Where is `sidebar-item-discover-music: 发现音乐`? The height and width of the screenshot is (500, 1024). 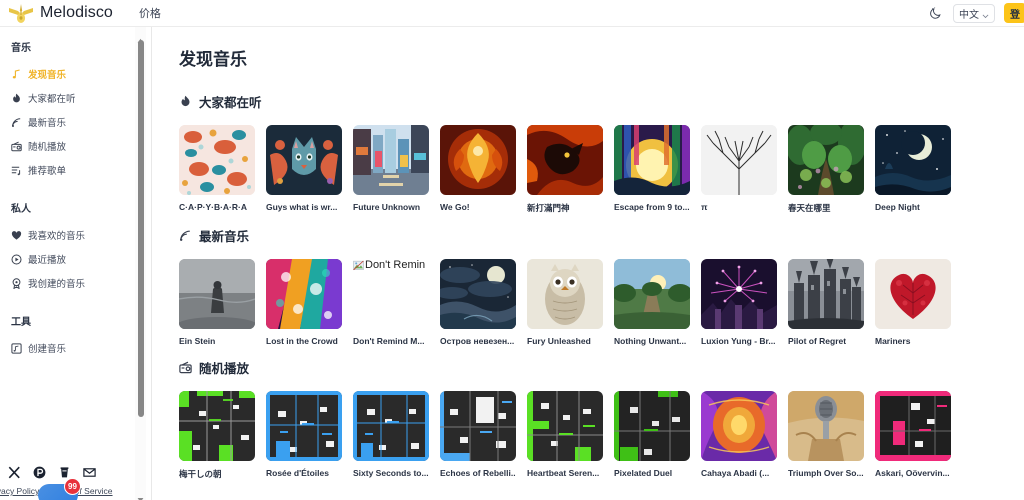 sidebar-item-discover-music: 发现音乐 is located at coordinates (72, 74).